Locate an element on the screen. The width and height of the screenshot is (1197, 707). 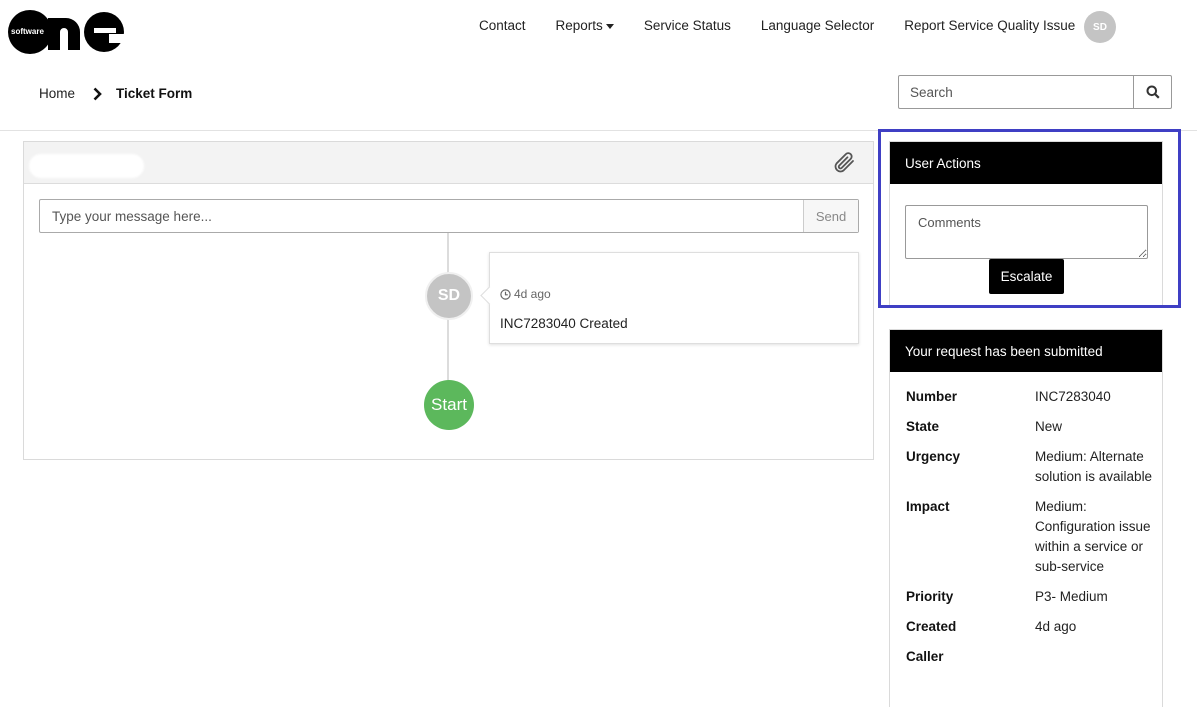
nav-contact: Contact is located at coordinates (502, 25).